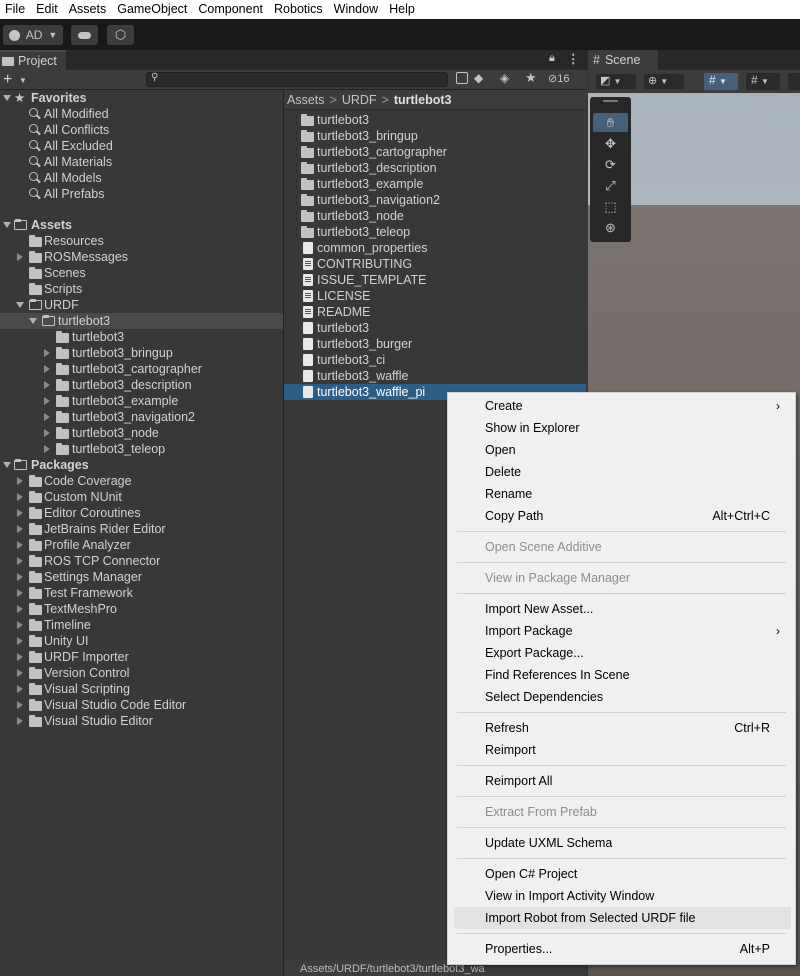 The width and height of the screenshot is (800, 976). What do you see at coordinates (141, 689) in the screenshot?
I see `package-visual-scripting: Visual Scripting` at bounding box center [141, 689].